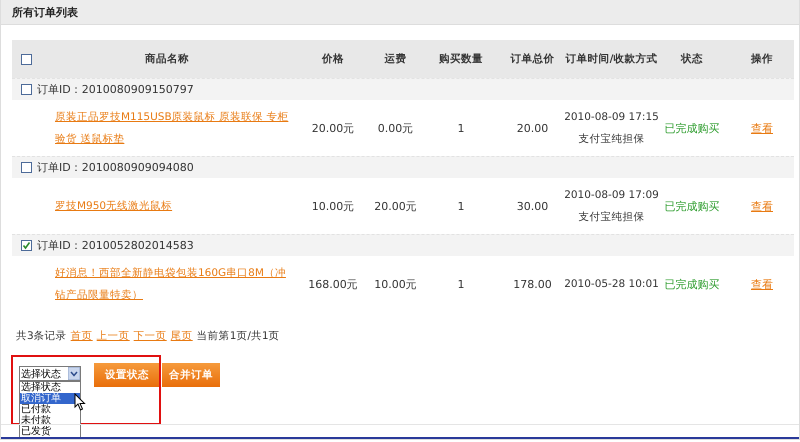  Describe the element at coordinates (45, 12) in the screenshot. I see `panel-title: 所有订单列表` at that location.